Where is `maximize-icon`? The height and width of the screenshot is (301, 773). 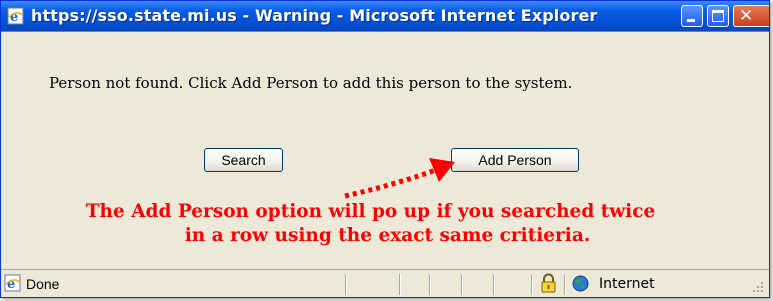
maximize-icon is located at coordinates (718, 16).